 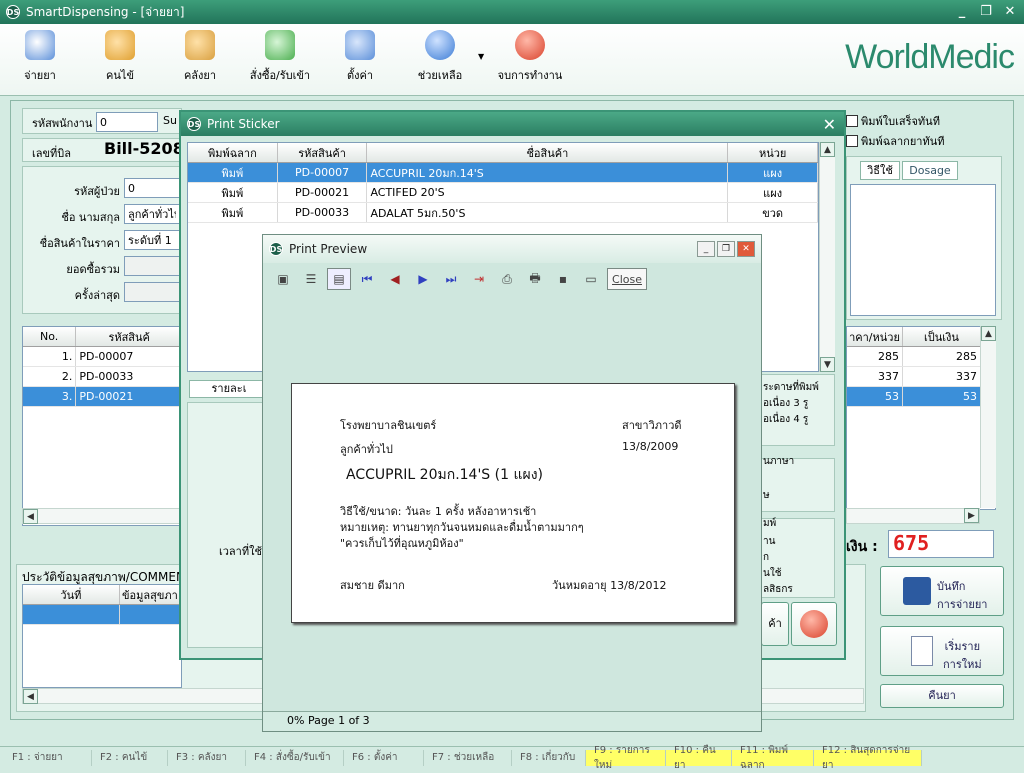 What do you see at coordinates (814, 624) in the screenshot?
I see `sticker-exit-button` at bounding box center [814, 624].